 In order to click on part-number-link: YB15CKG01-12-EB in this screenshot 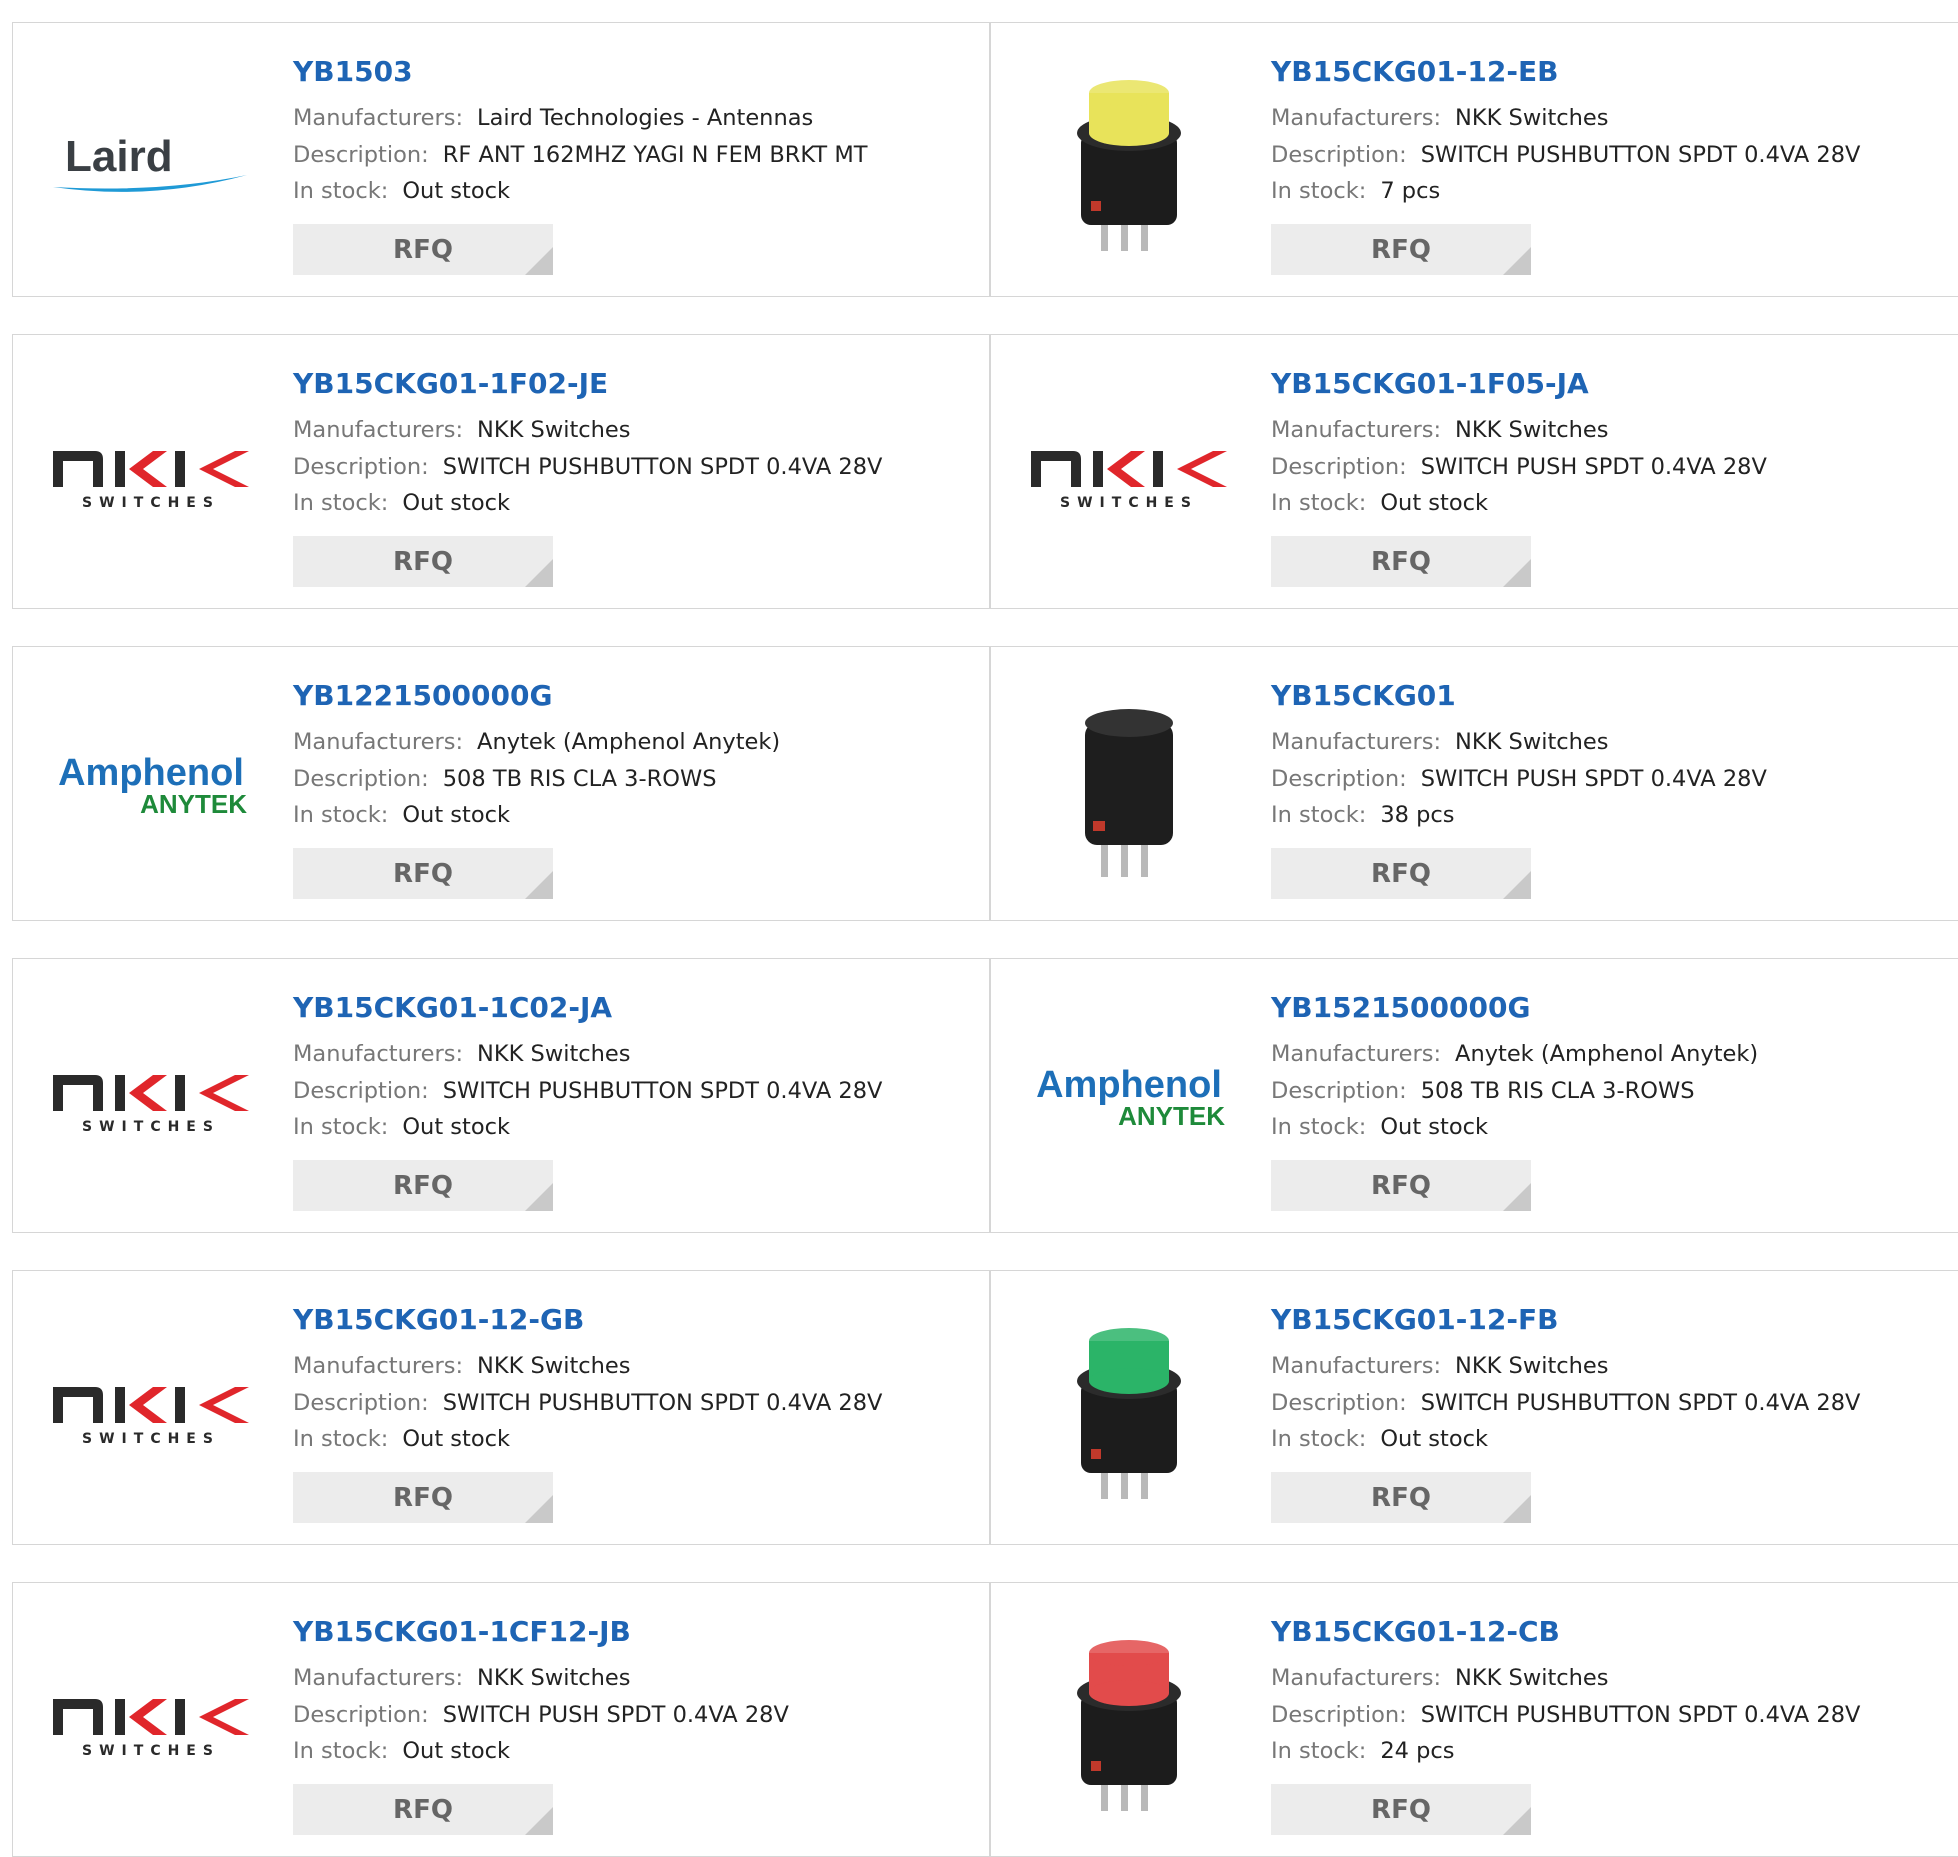, I will do `click(1414, 71)`.